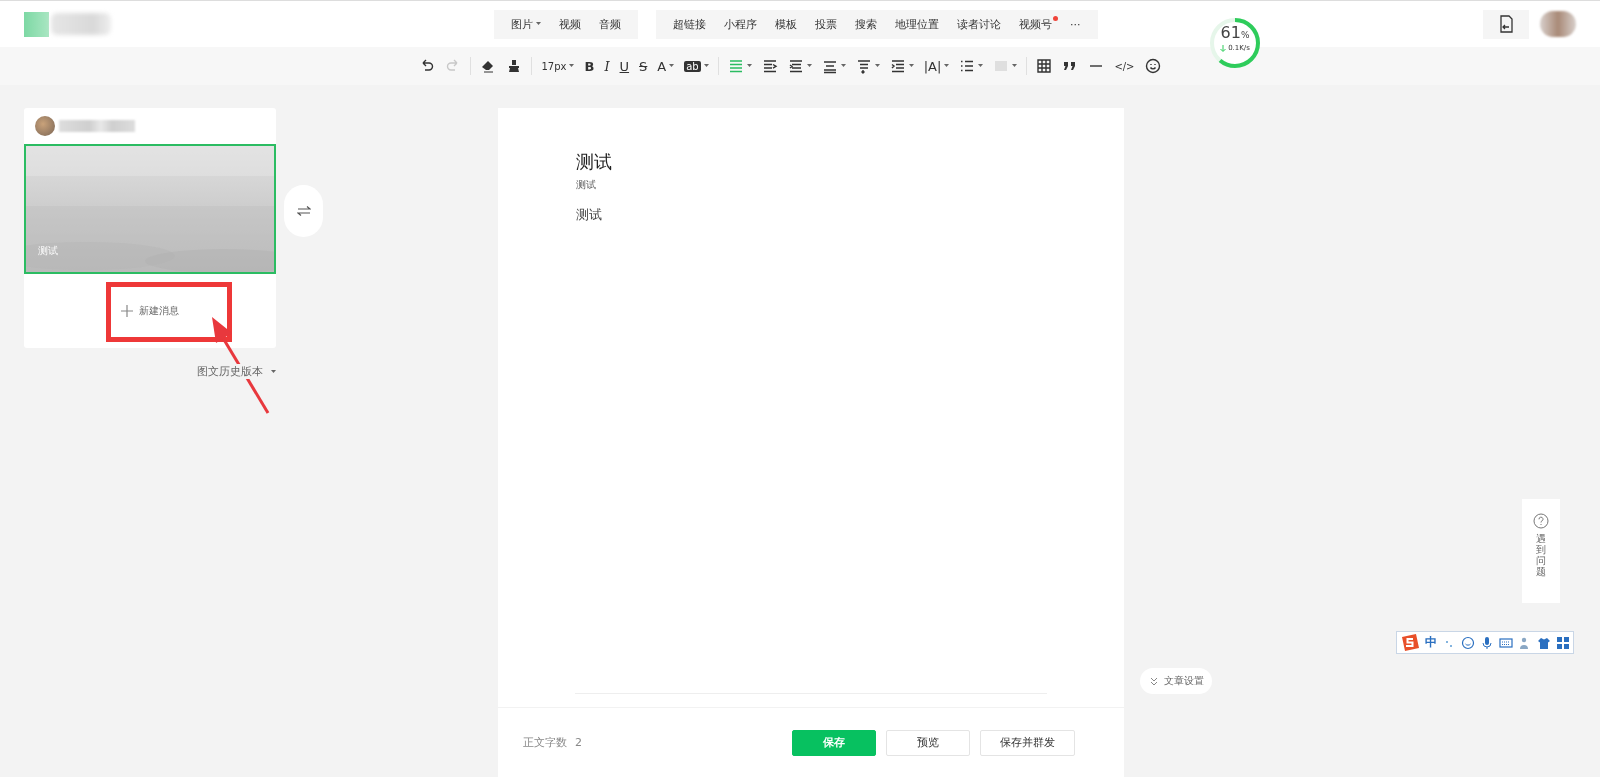  What do you see at coordinates (696, 66) in the screenshot?
I see `format-button: ab` at bounding box center [696, 66].